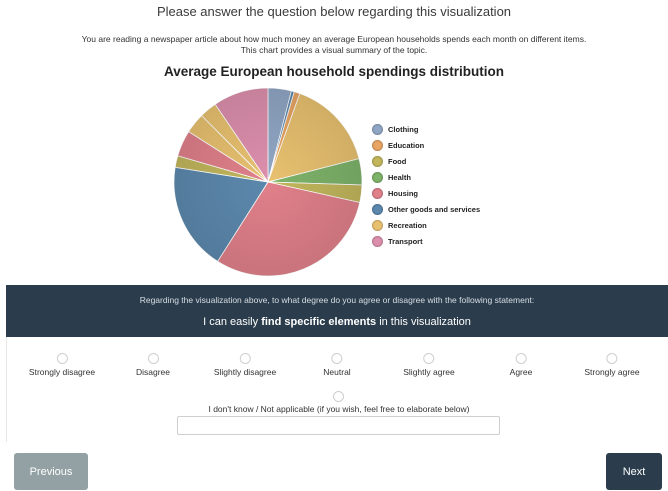  I want to click on legend-label: Health, so click(399, 177).